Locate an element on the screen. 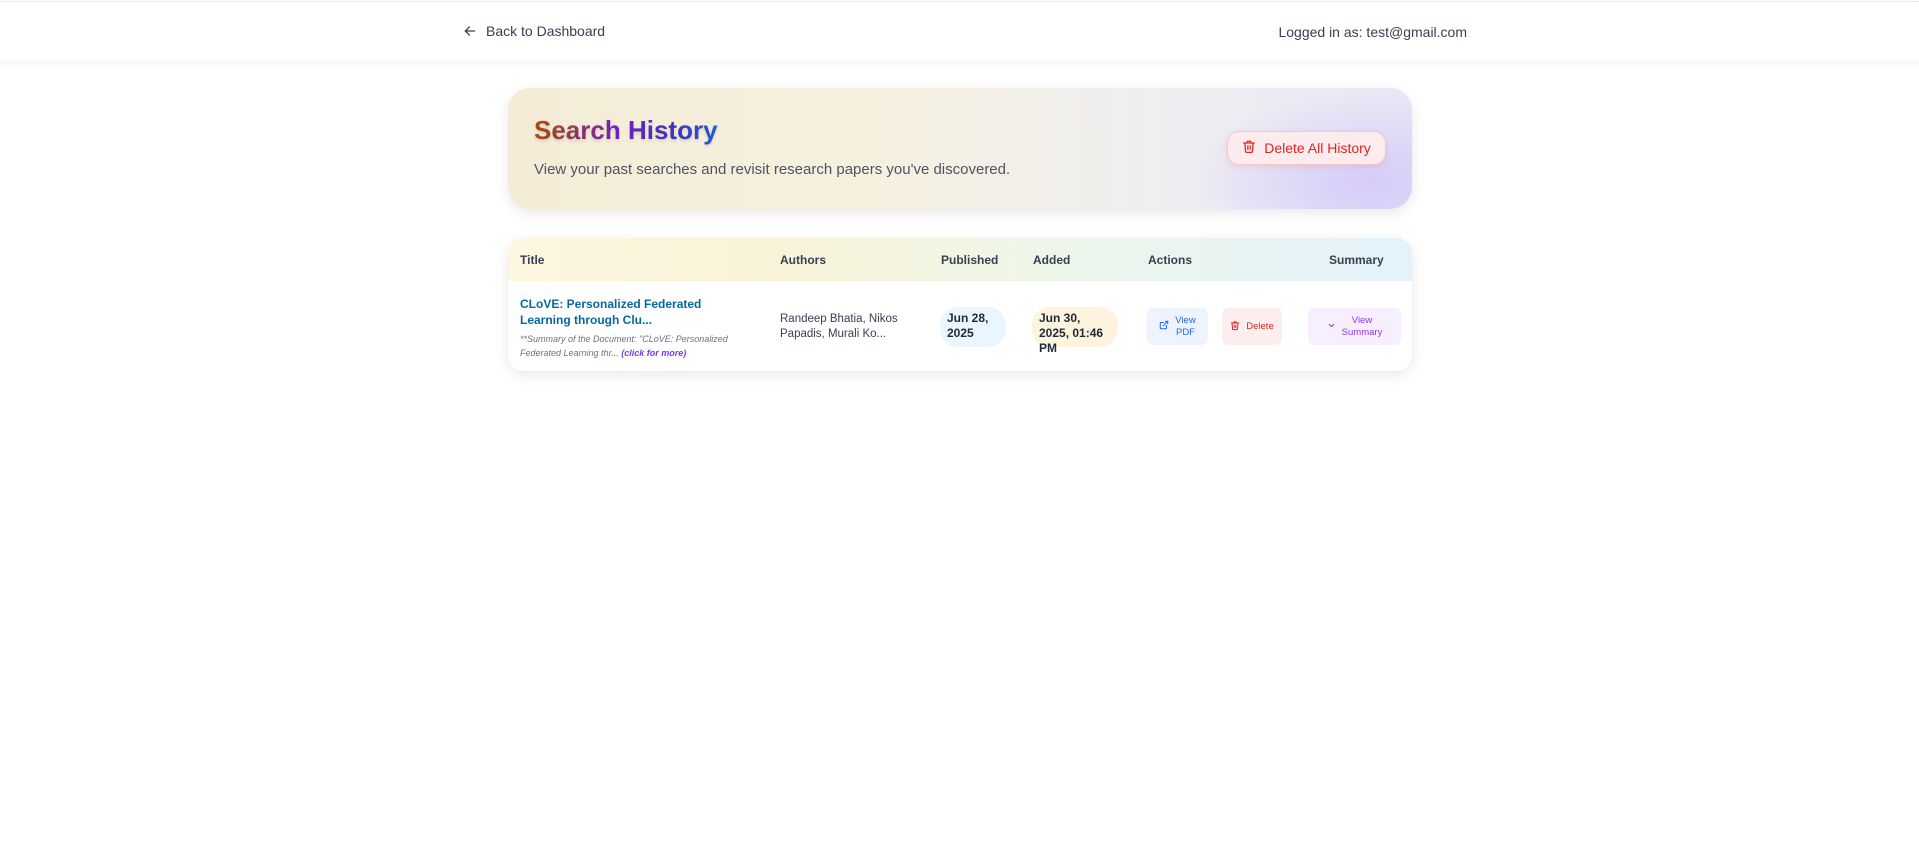 Image resolution: width=1919 pixels, height=865 pixels. view-summary-label: View Summary is located at coordinates (1362, 327).